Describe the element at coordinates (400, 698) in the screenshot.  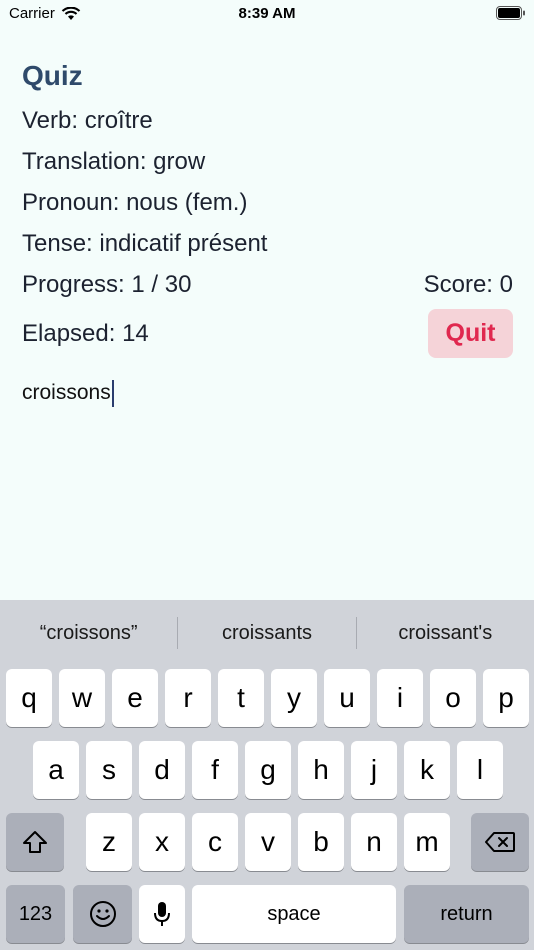
I see `key-i: i` at that location.